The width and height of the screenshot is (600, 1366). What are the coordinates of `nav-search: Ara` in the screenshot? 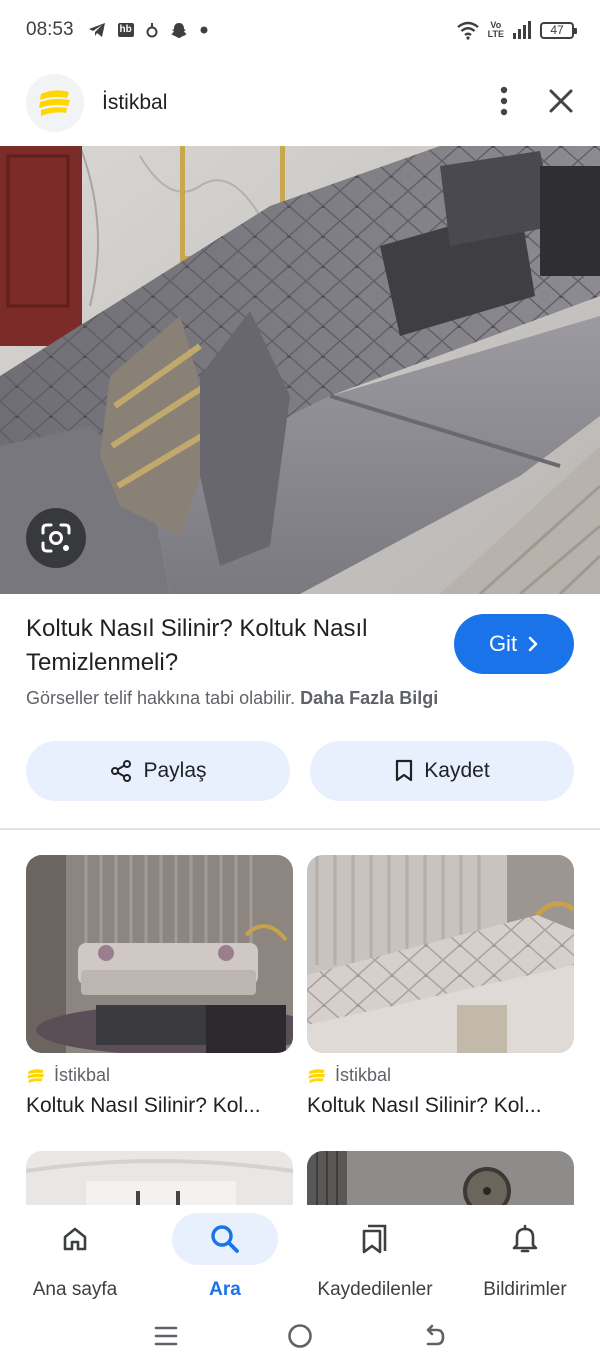 It's located at (225, 1257).